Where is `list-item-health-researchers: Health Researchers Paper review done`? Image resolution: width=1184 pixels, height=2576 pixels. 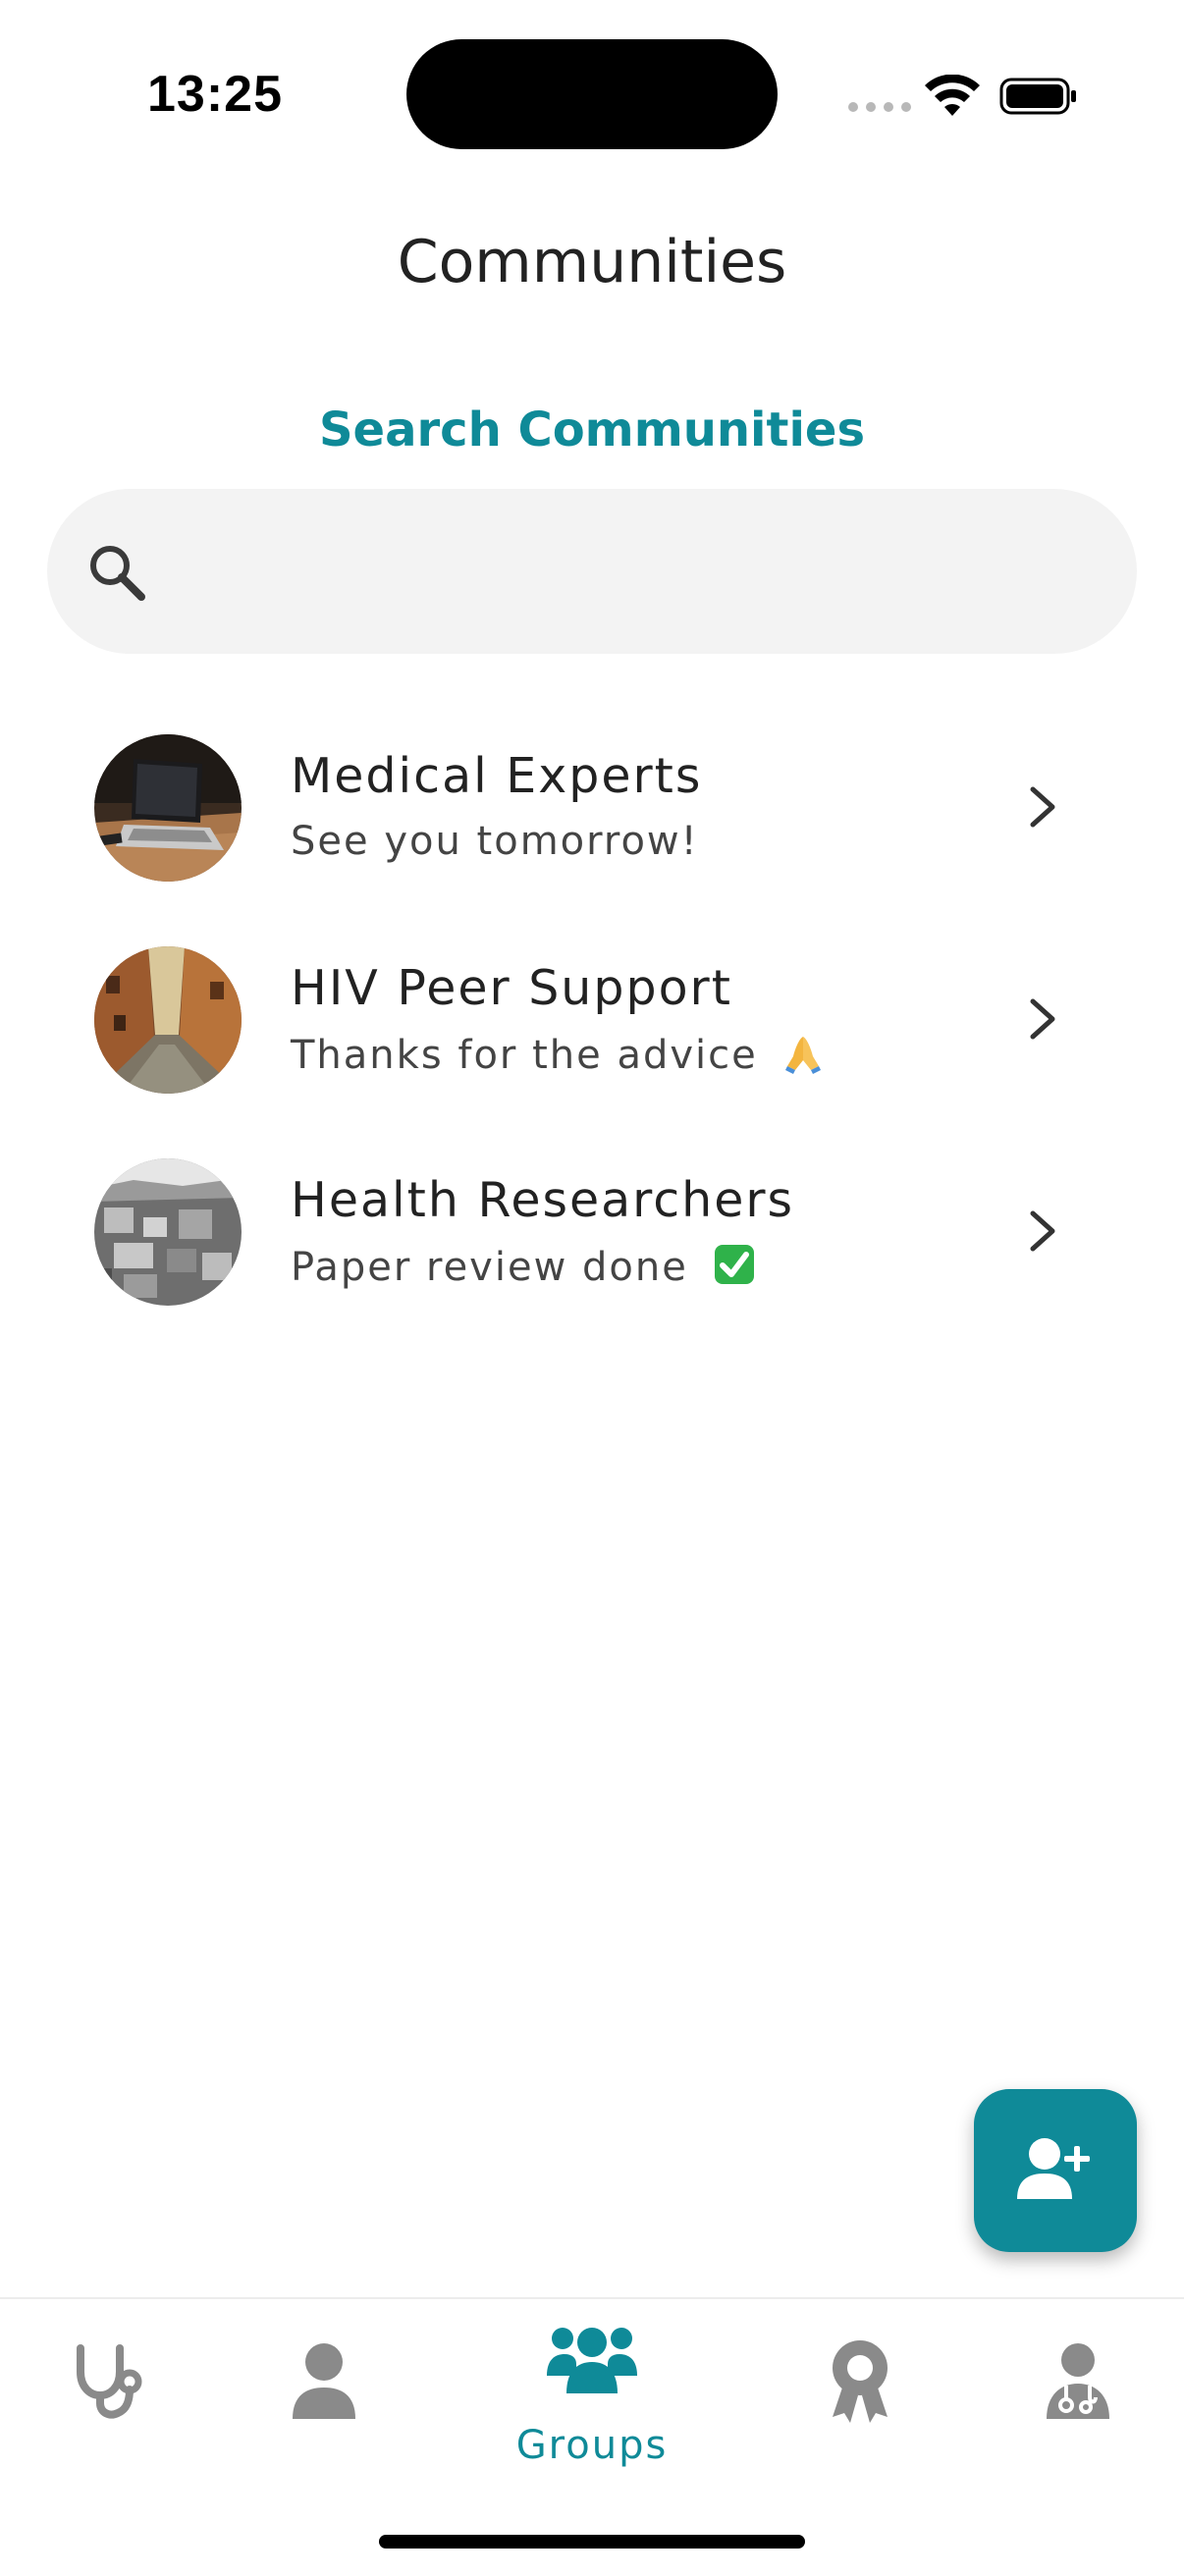 list-item-health-researchers: Health Researchers Paper review done is located at coordinates (592, 1237).